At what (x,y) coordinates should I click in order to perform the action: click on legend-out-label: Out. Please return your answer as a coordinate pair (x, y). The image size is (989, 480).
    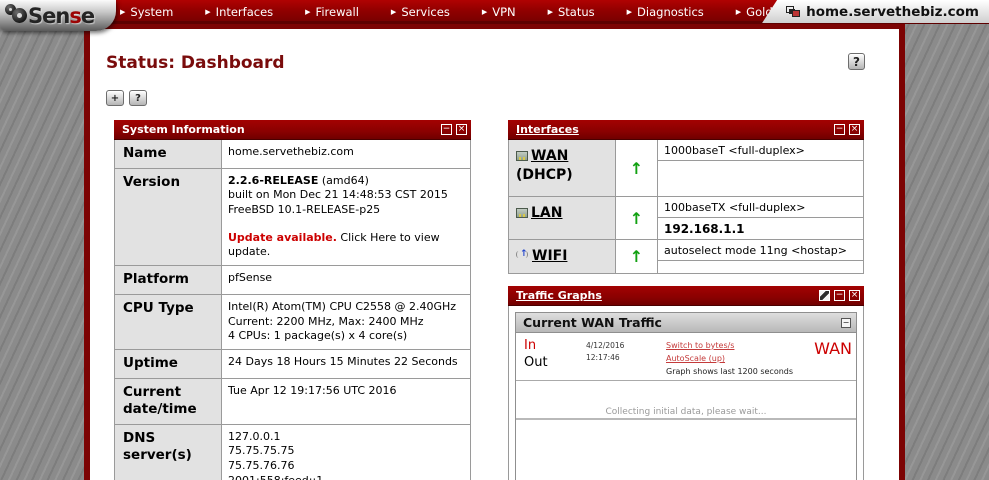
    Looking at the image, I should click on (536, 362).